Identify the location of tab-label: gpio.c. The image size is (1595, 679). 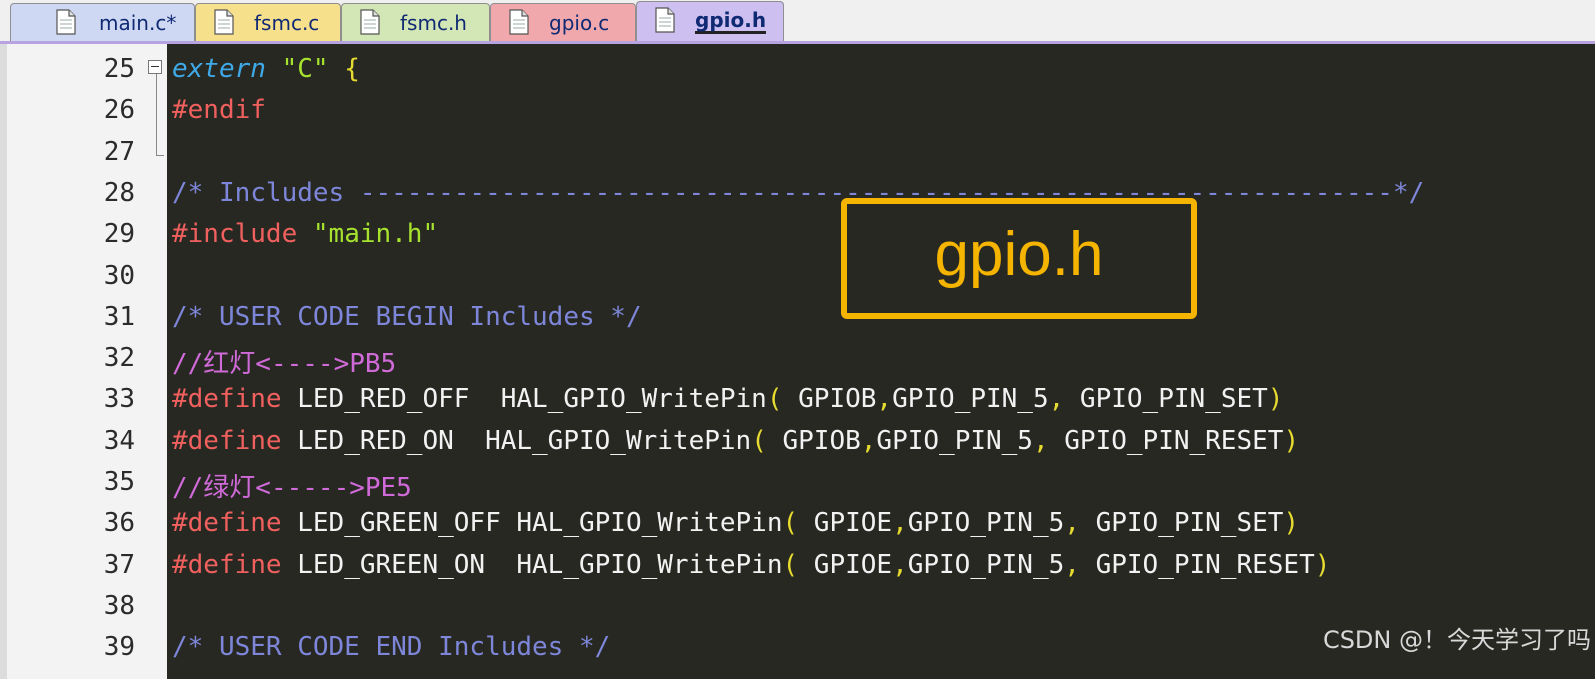
(579, 23).